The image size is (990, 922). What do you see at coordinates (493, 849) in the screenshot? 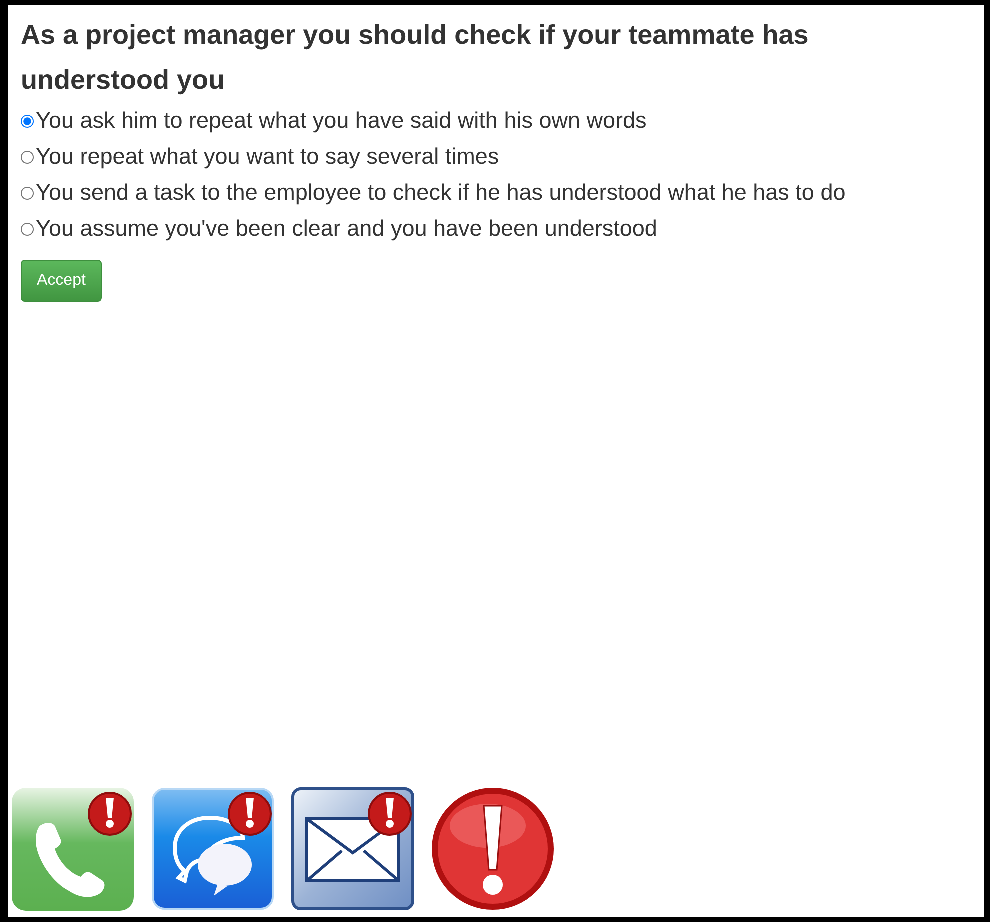
I see `warning-icon` at bounding box center [493, 849].